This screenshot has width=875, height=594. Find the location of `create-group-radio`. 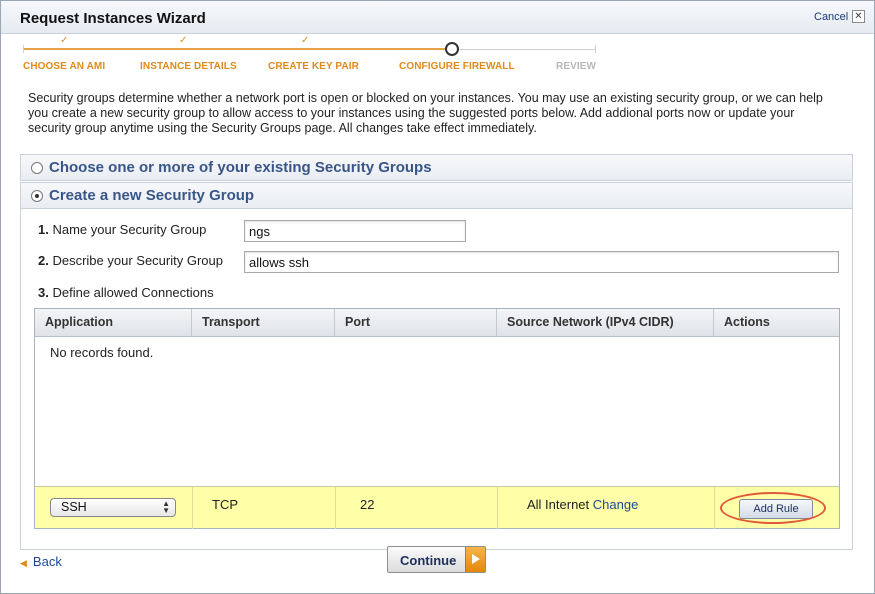

create-group-radio is located at coordinates (37, 196).